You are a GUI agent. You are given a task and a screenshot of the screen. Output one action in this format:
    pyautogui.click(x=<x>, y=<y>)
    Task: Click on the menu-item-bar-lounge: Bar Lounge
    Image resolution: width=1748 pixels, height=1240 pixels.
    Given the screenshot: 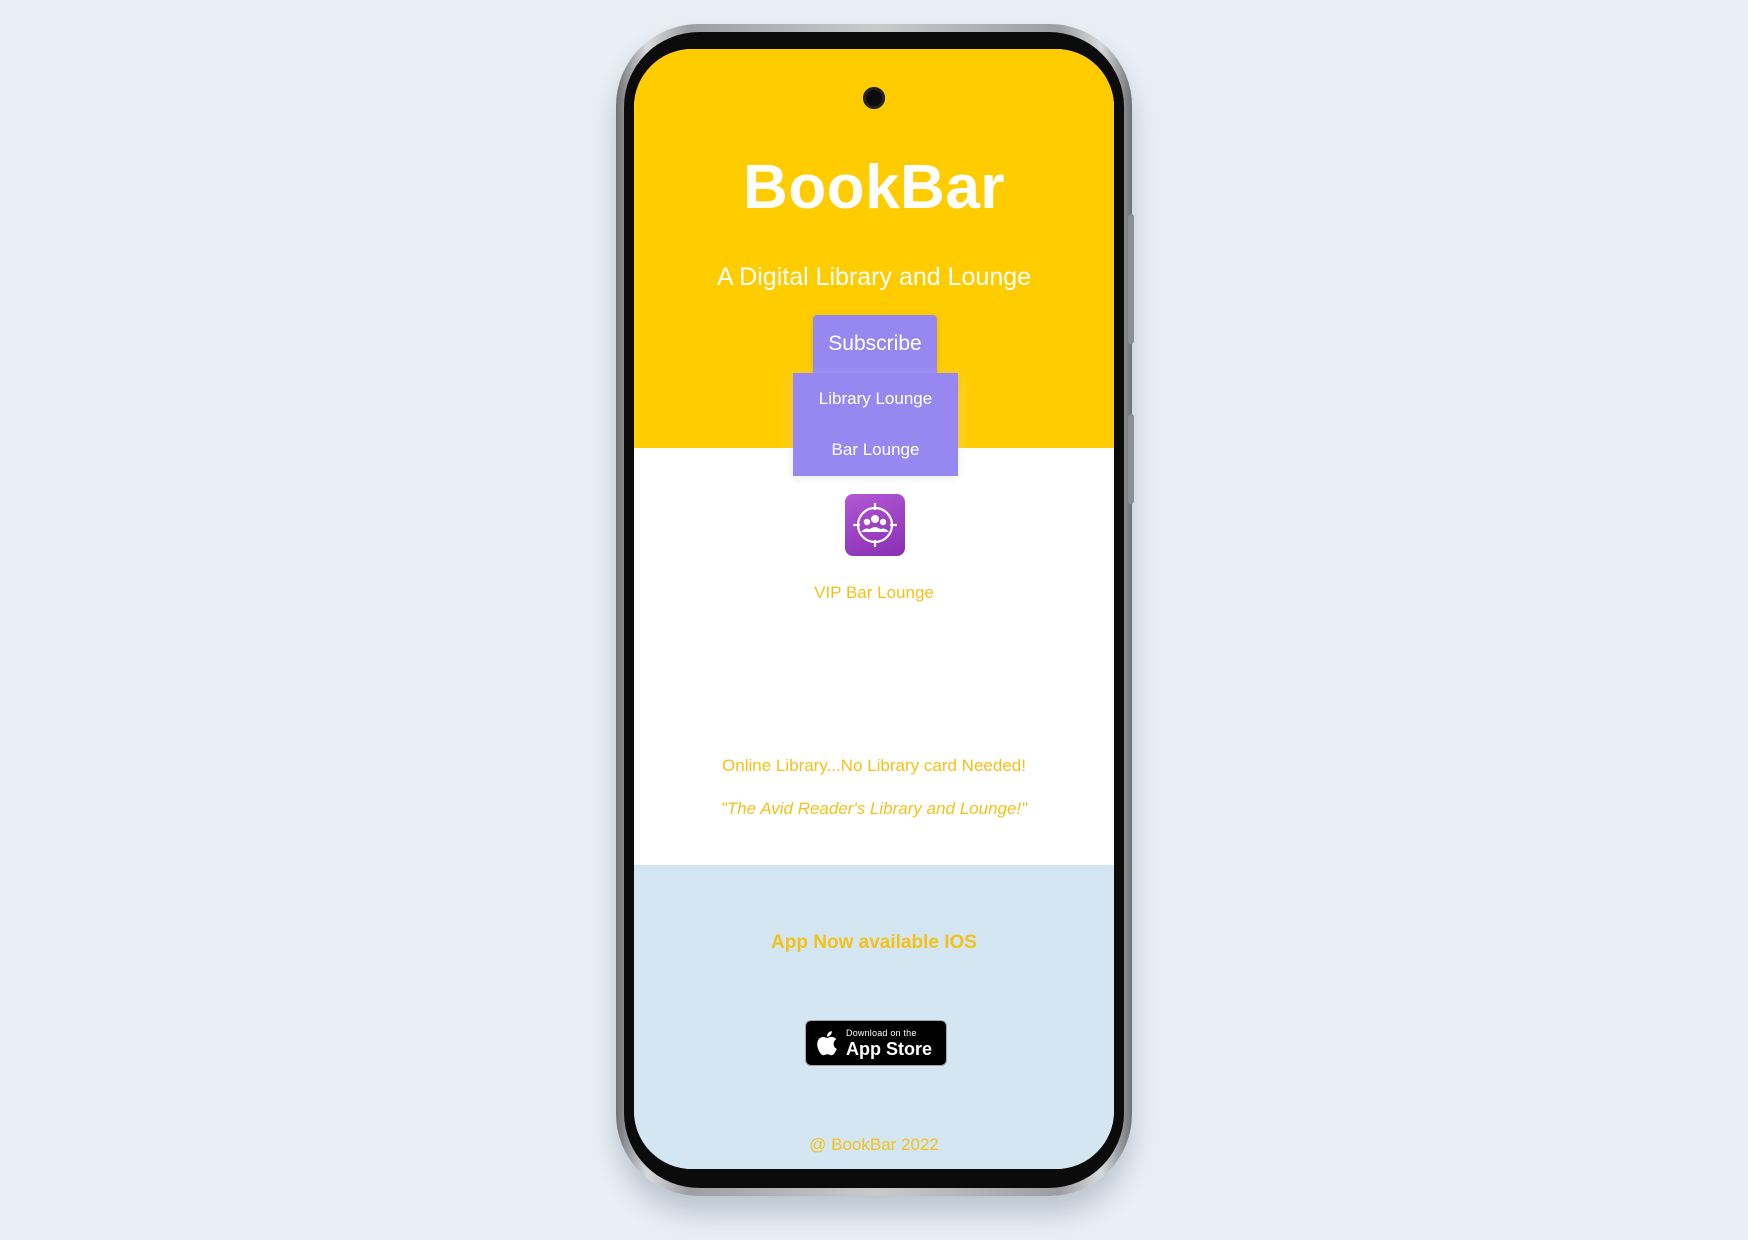 What is the action you would take?
    pyautogui.click(x=875, y=449)
    